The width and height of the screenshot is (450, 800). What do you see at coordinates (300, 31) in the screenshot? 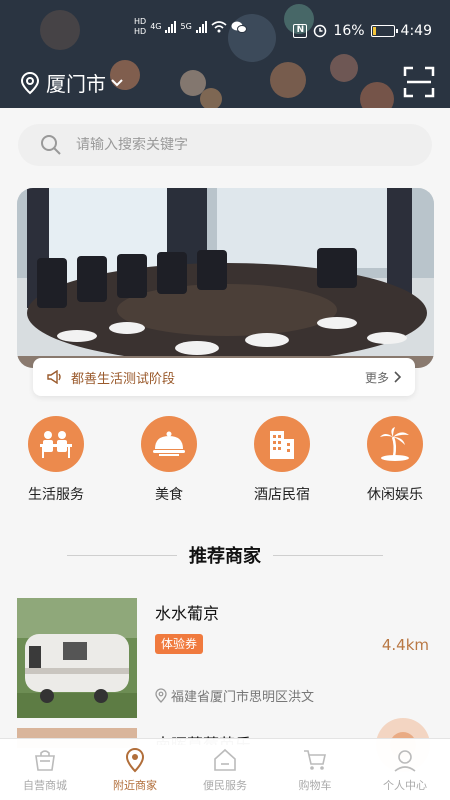
I see `nfc-icon: N` at bounding box center [300, 31].